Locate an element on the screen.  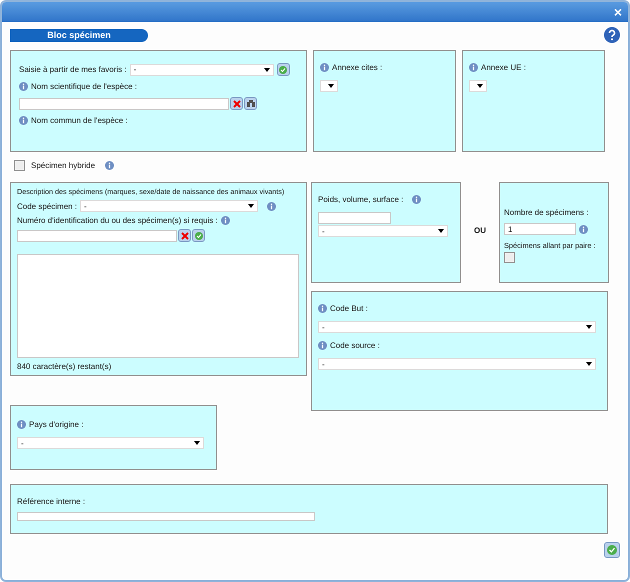
label: Spécimen hybride is located at coordinates (63, 165).